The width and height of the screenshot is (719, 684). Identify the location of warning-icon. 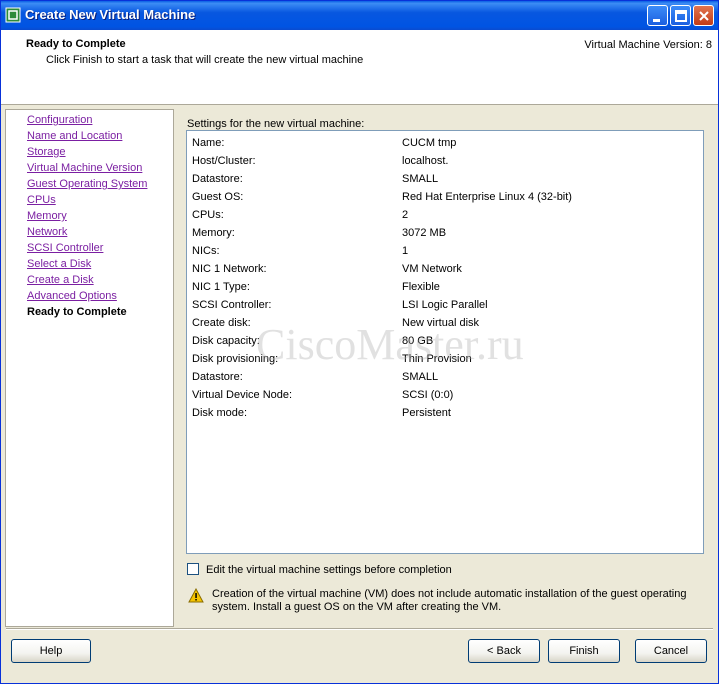
(196, 595).